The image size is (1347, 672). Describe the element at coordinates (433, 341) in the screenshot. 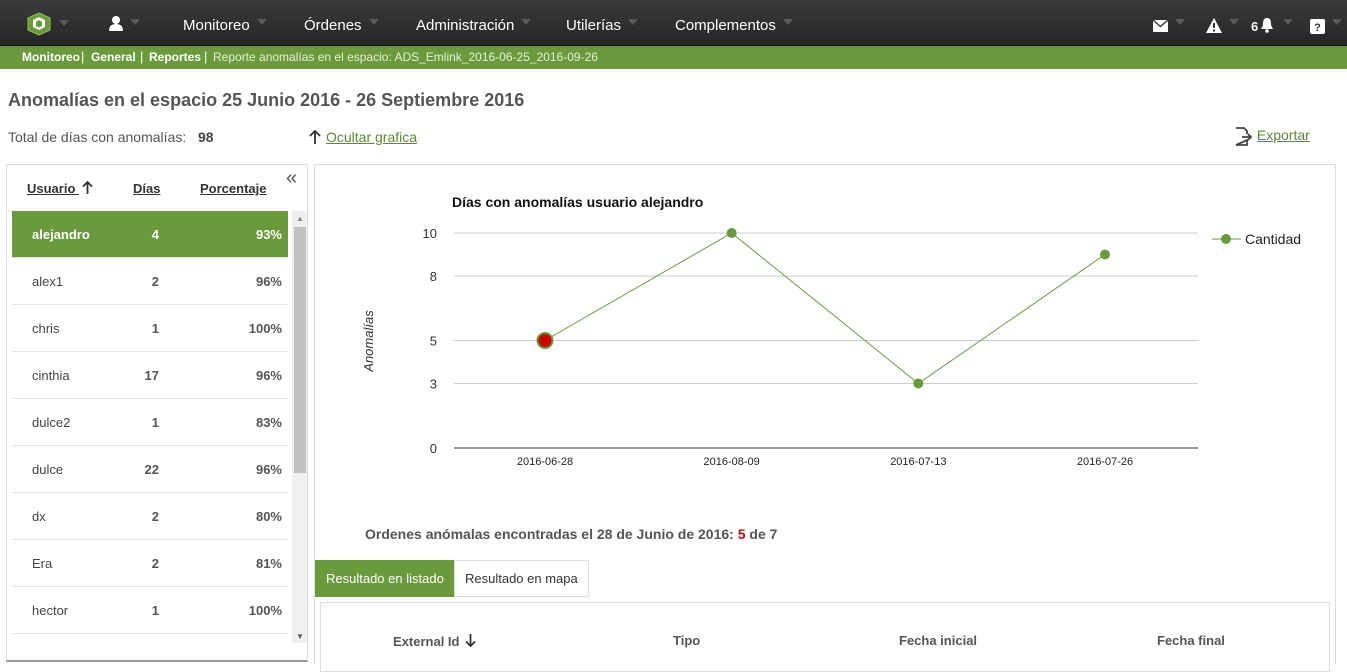

I see `y-tick-label: 5` at that location.